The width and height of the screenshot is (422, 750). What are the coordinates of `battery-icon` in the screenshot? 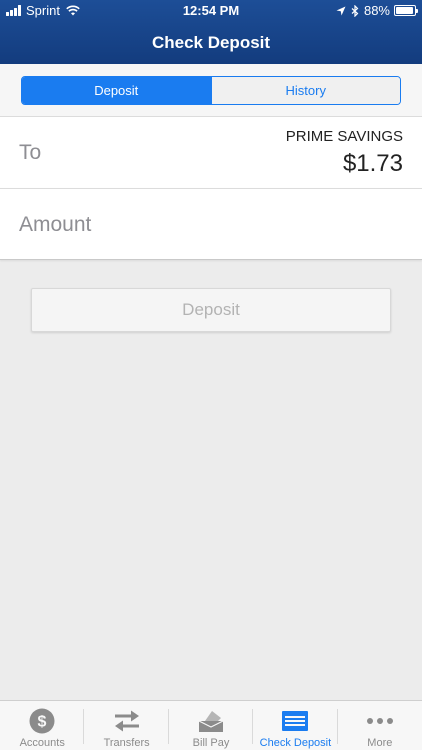 It's located at (406, 10).